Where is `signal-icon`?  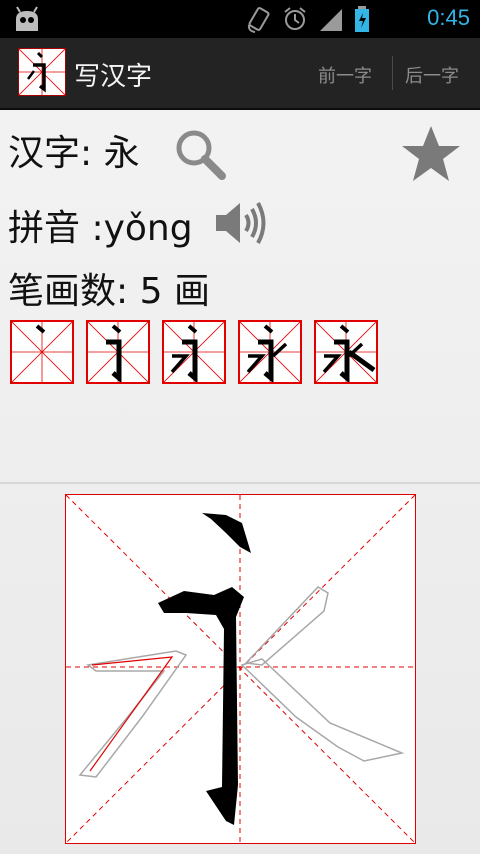 signal-icon is located at coordinates (331, 21).